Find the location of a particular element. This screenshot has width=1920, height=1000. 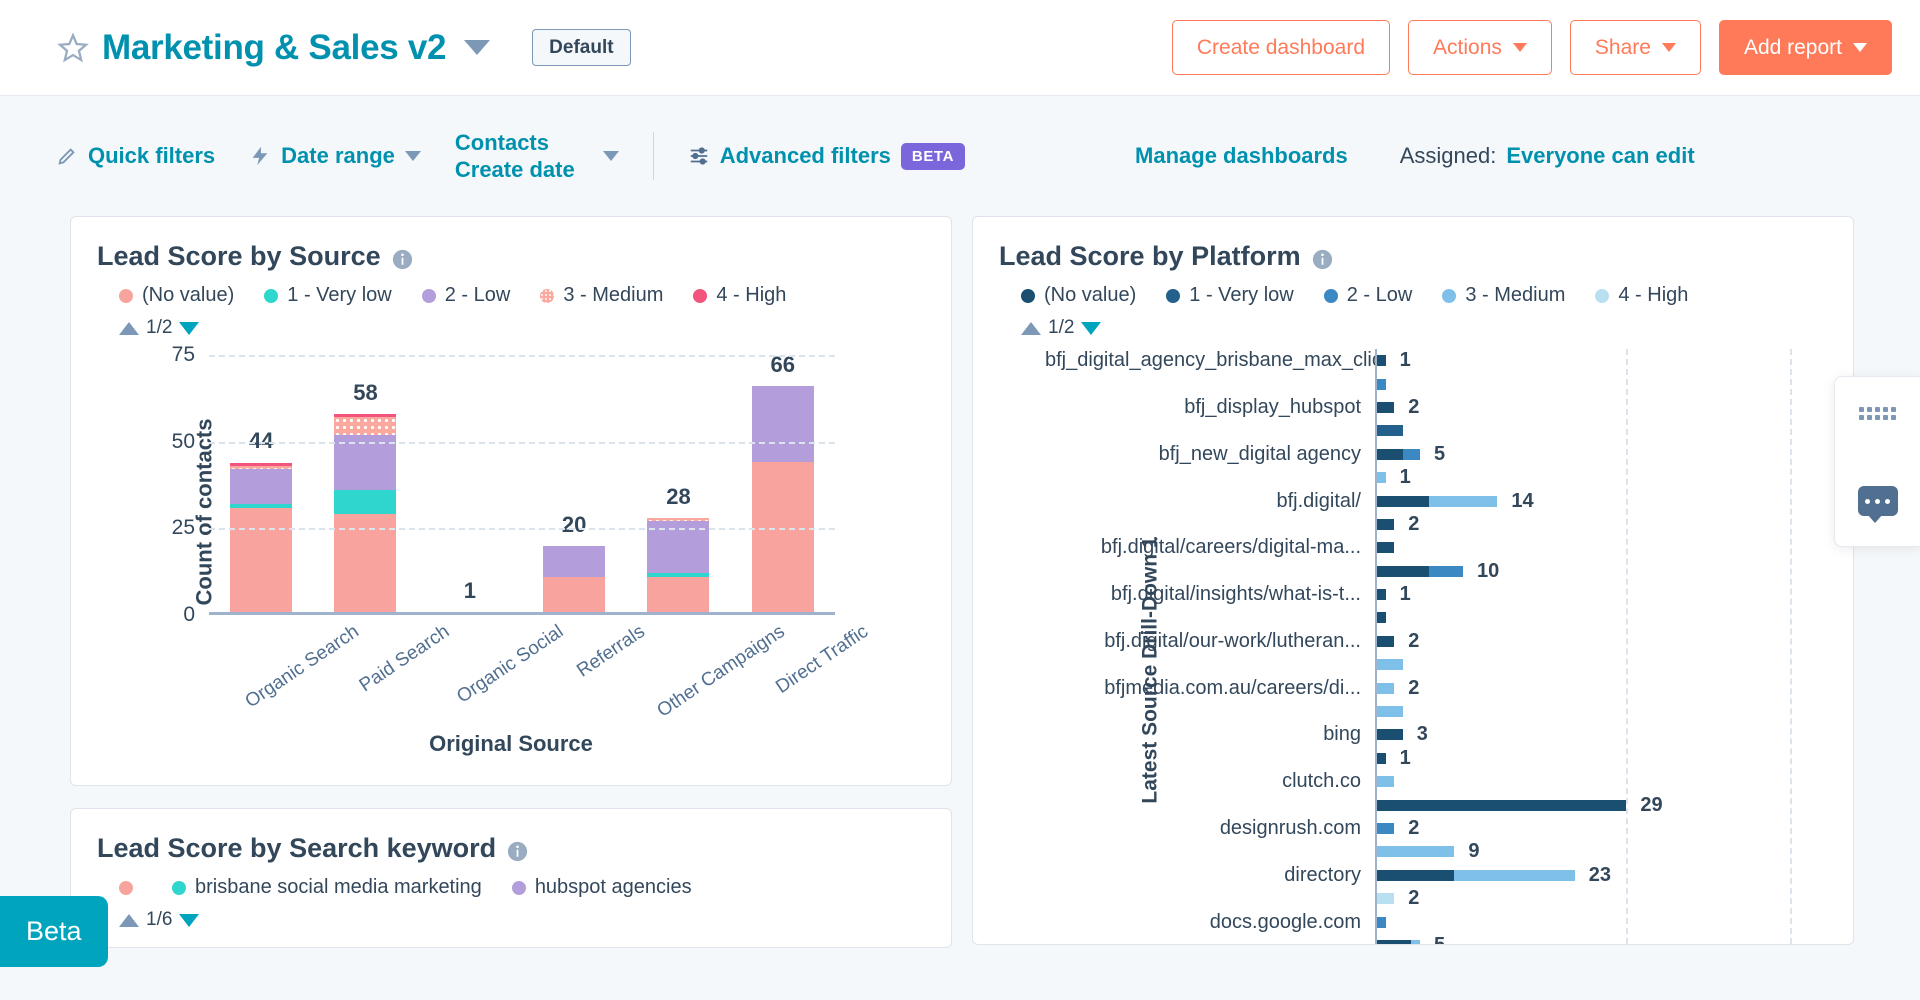

bar-row: bfj.digital/14 is located at coordinates (1433, 501).